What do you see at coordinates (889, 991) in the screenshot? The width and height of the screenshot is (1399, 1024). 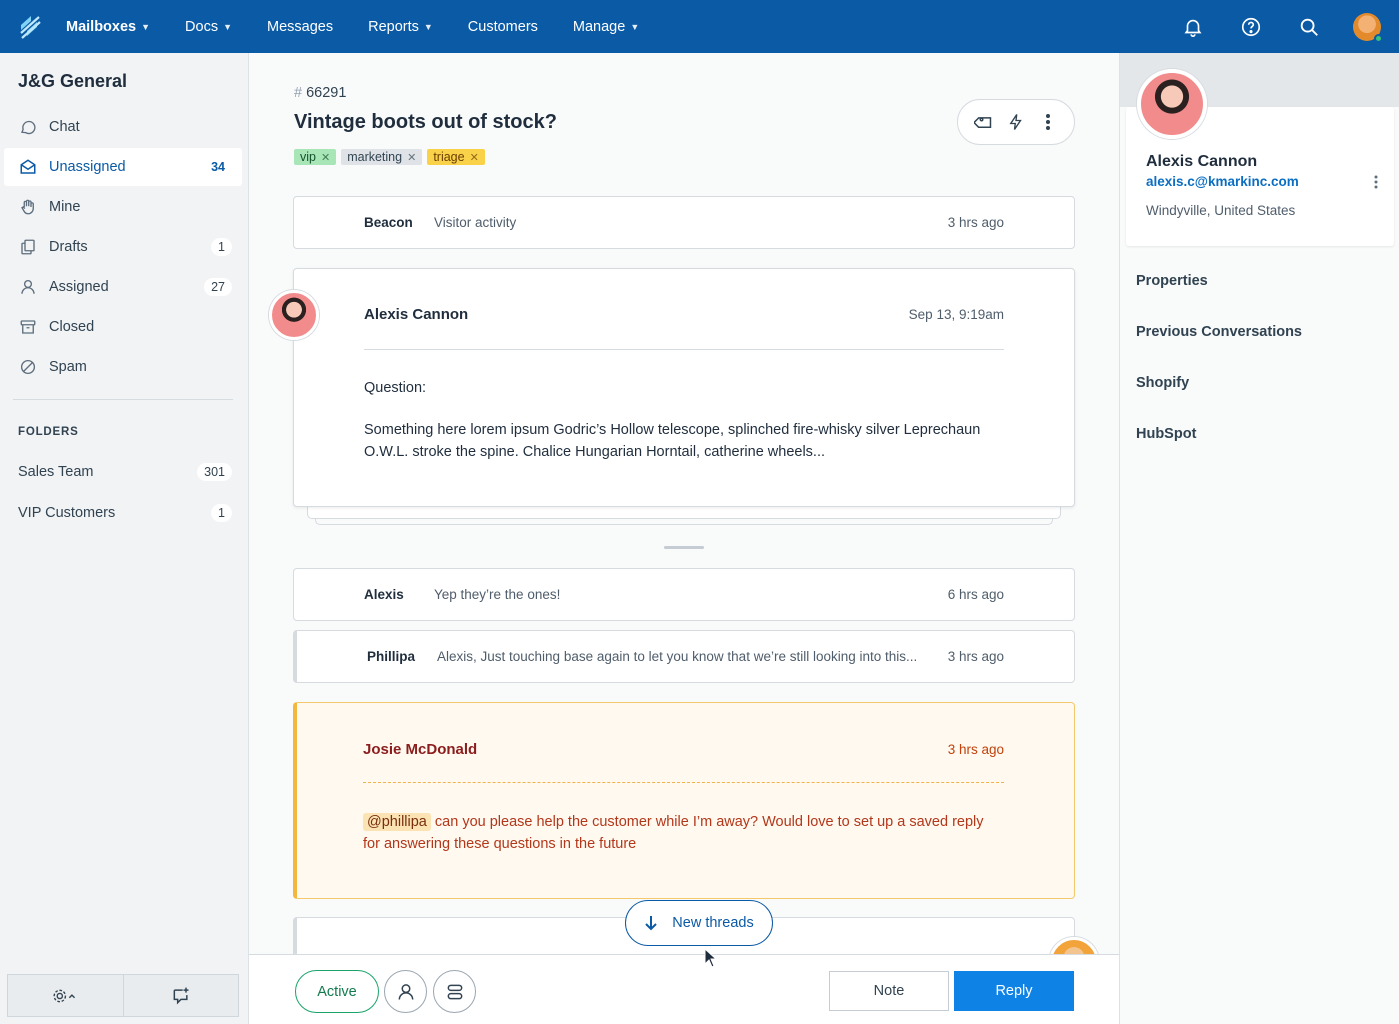 I see `note-button: Note` at bounding box center [889, 991].